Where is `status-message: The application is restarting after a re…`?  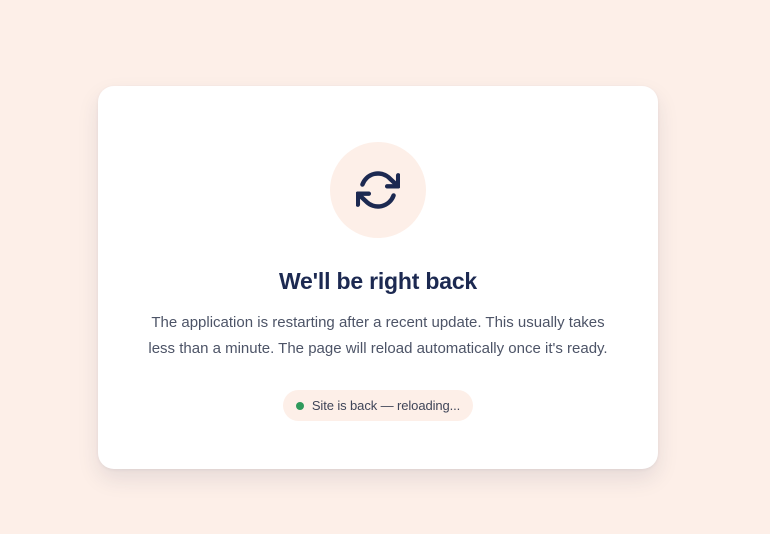
status-message: The application is restarting after a re… is located at coordinates (378, 335).